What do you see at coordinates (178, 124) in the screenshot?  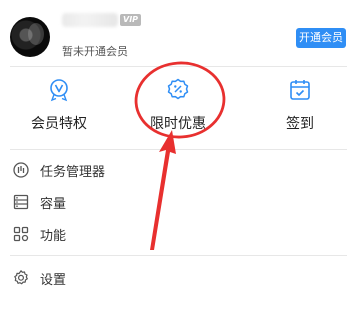 I see `limited-offer-label: 限时优惠` at bounding box center [178, 124].